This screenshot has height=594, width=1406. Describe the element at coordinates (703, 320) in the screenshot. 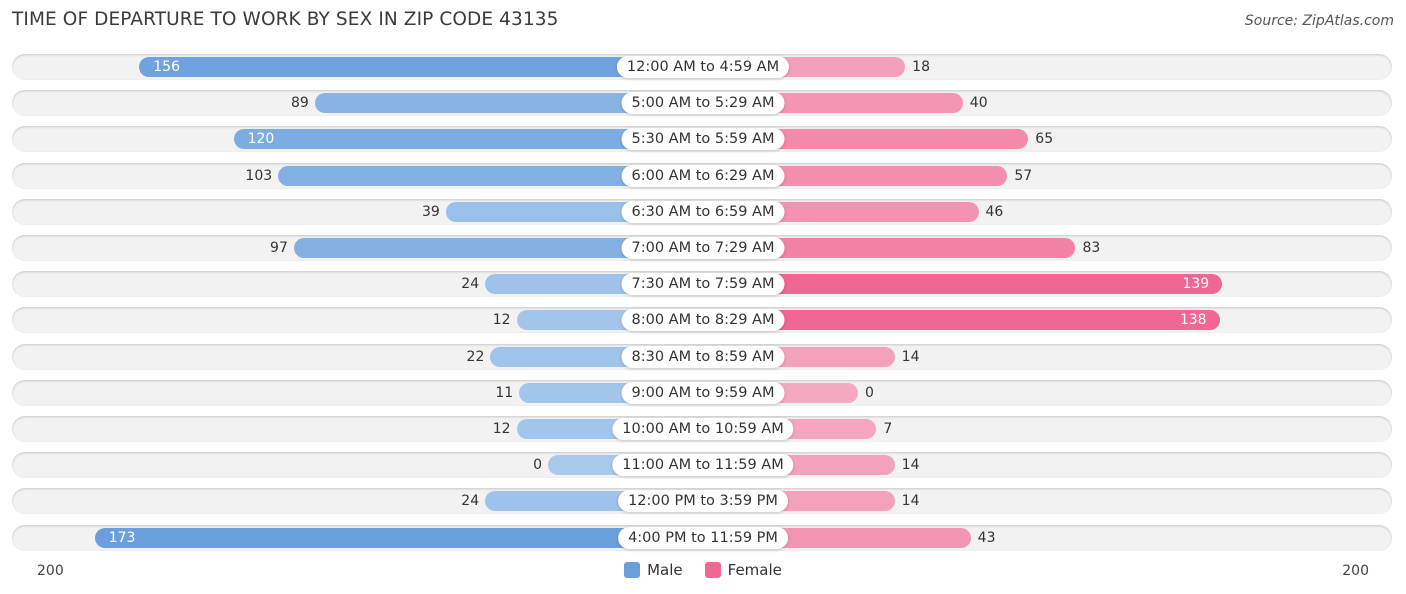

I see `category-label: 8:00 AM to 8:29 AM` at that location.